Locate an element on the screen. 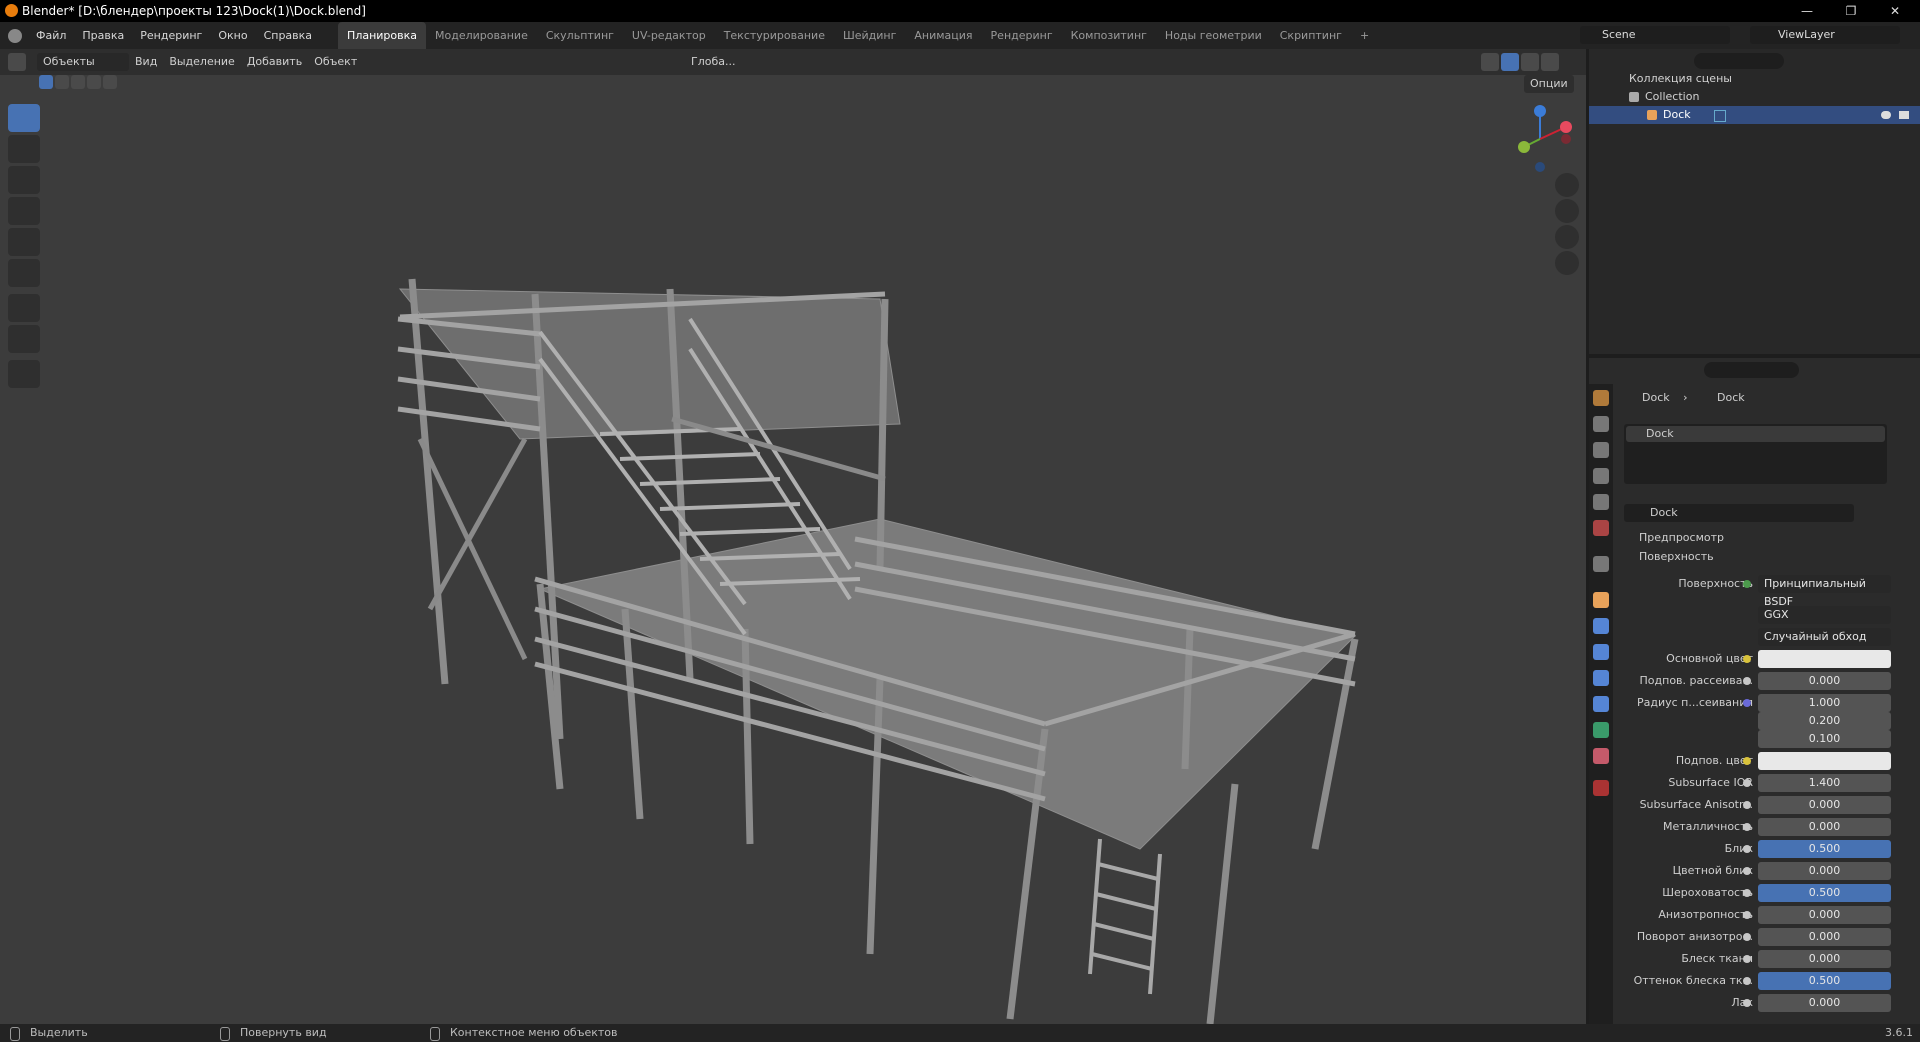  zoom-icon is located at coordinates (1567, 185).